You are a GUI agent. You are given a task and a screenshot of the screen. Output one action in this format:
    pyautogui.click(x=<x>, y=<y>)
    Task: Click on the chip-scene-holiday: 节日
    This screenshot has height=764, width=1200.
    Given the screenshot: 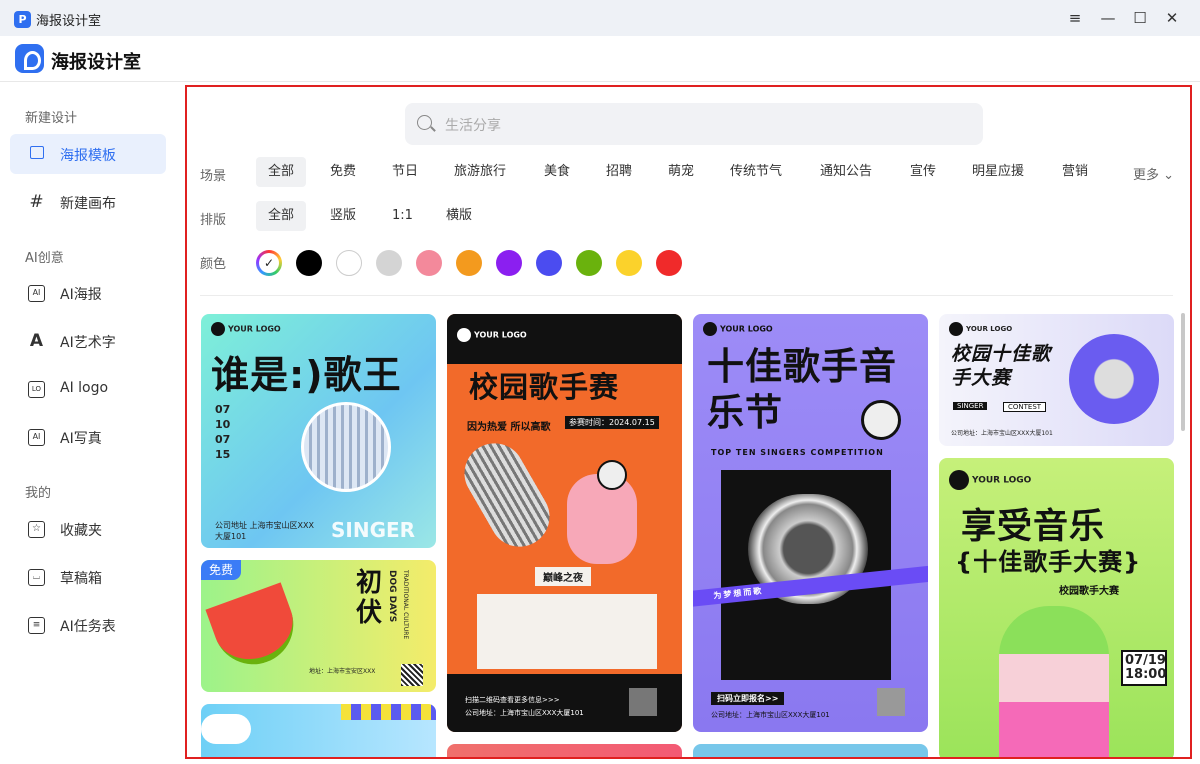 What is the action you would take?
    pyautogui.click(x=405, y=172)
    